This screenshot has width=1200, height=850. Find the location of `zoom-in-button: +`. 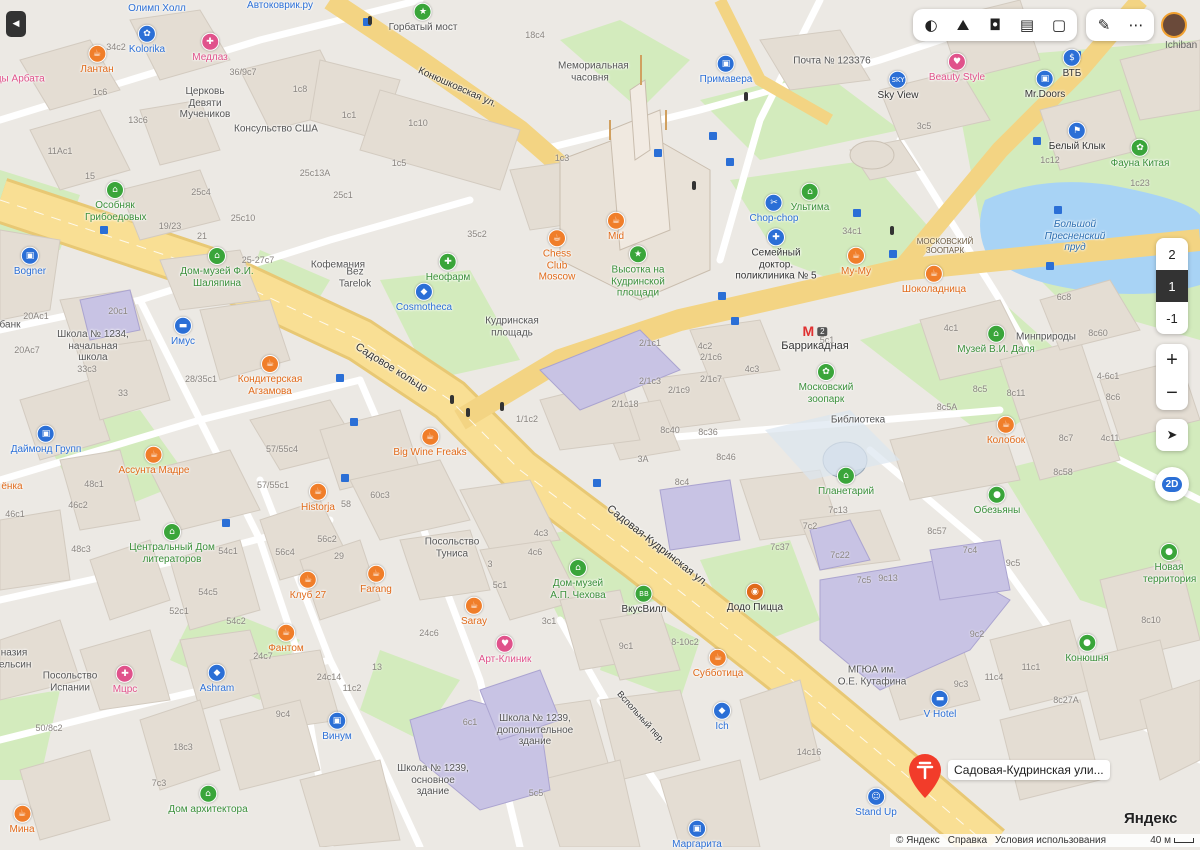

zoom-in-button: + is located at coordinates (1172, 360).